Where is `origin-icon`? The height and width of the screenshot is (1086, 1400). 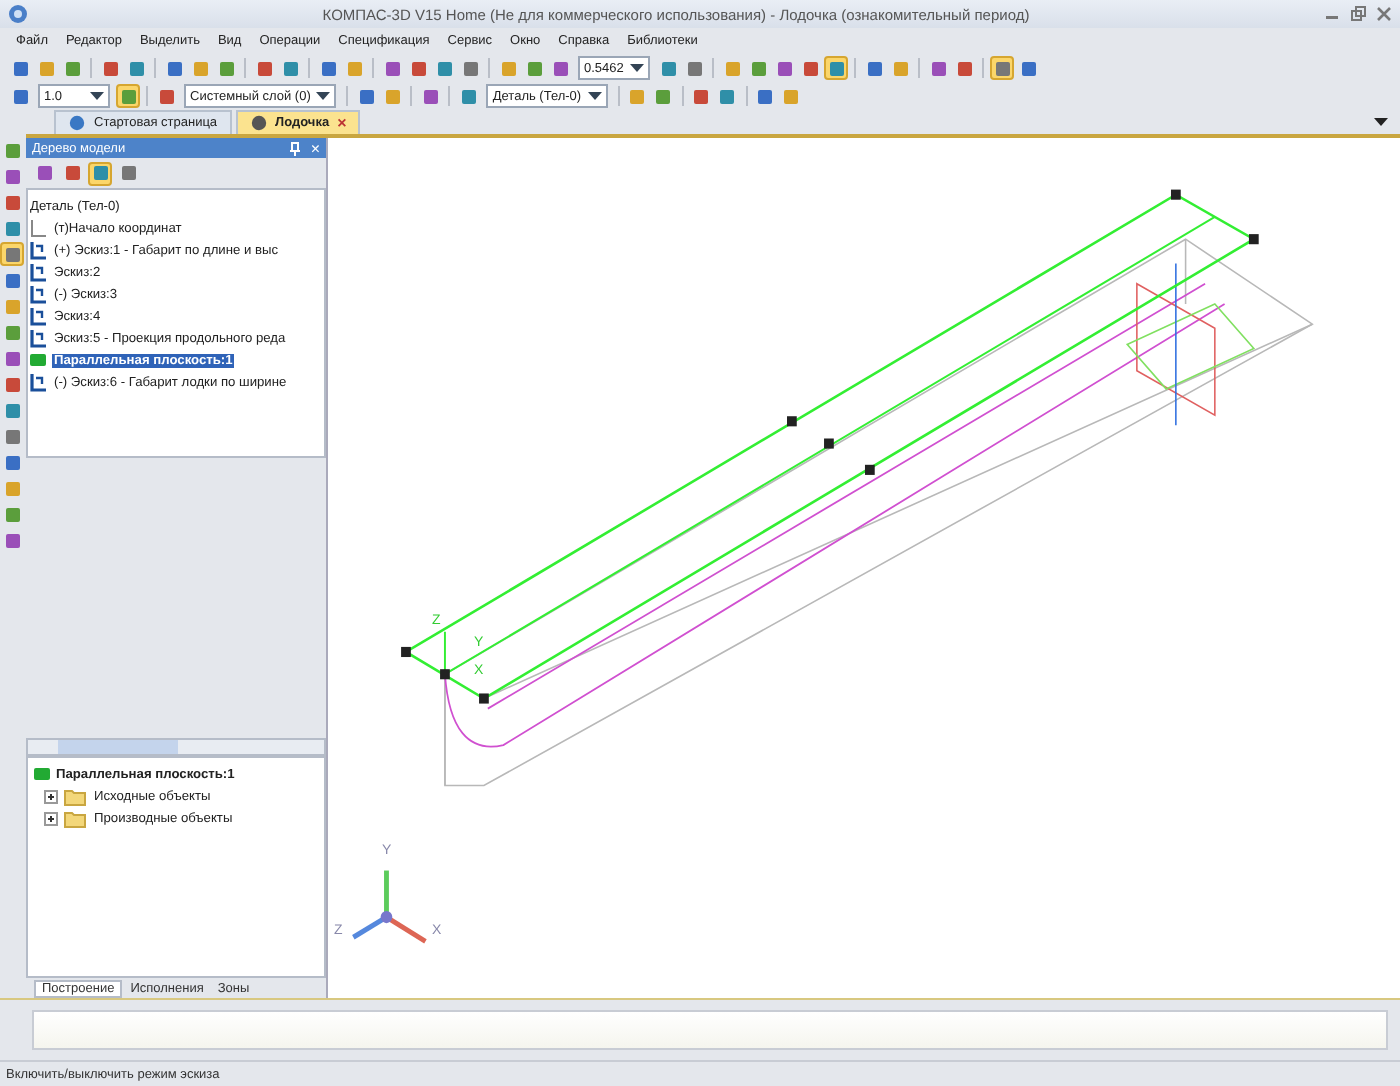
origin-icon is located at coordinates (38, 228).